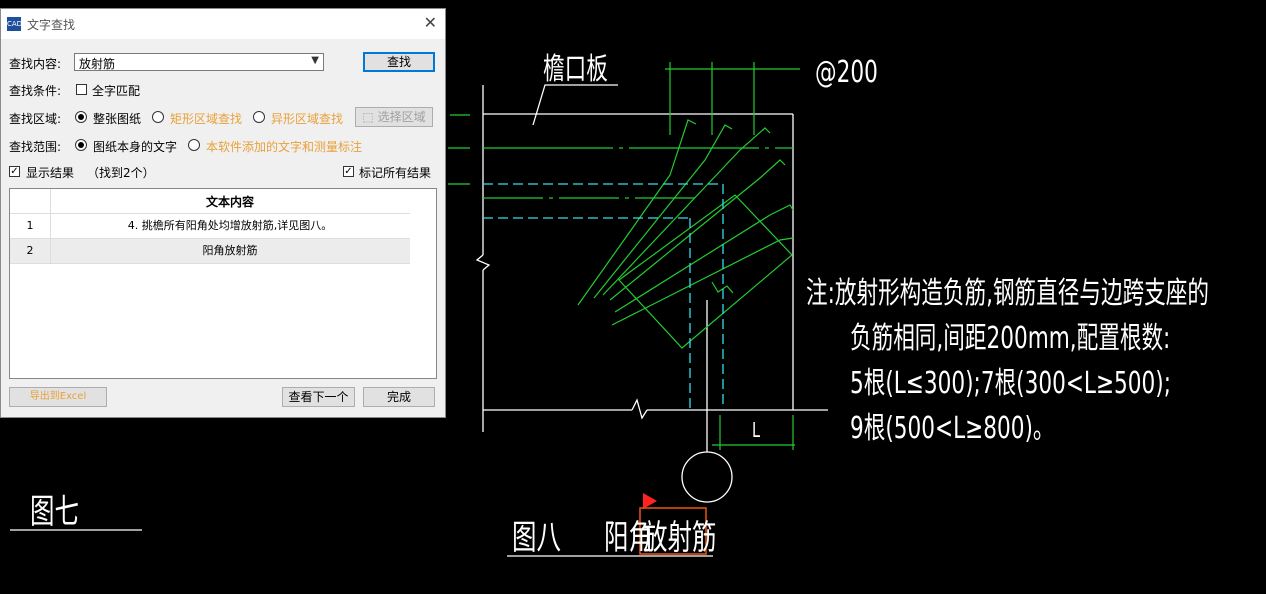 This screenshot has height=594, width=1266. What do you see at coordinates (121, 173) in the screenshot?
I see `found-count: （找到2个）` at bounding box center [121, 173].